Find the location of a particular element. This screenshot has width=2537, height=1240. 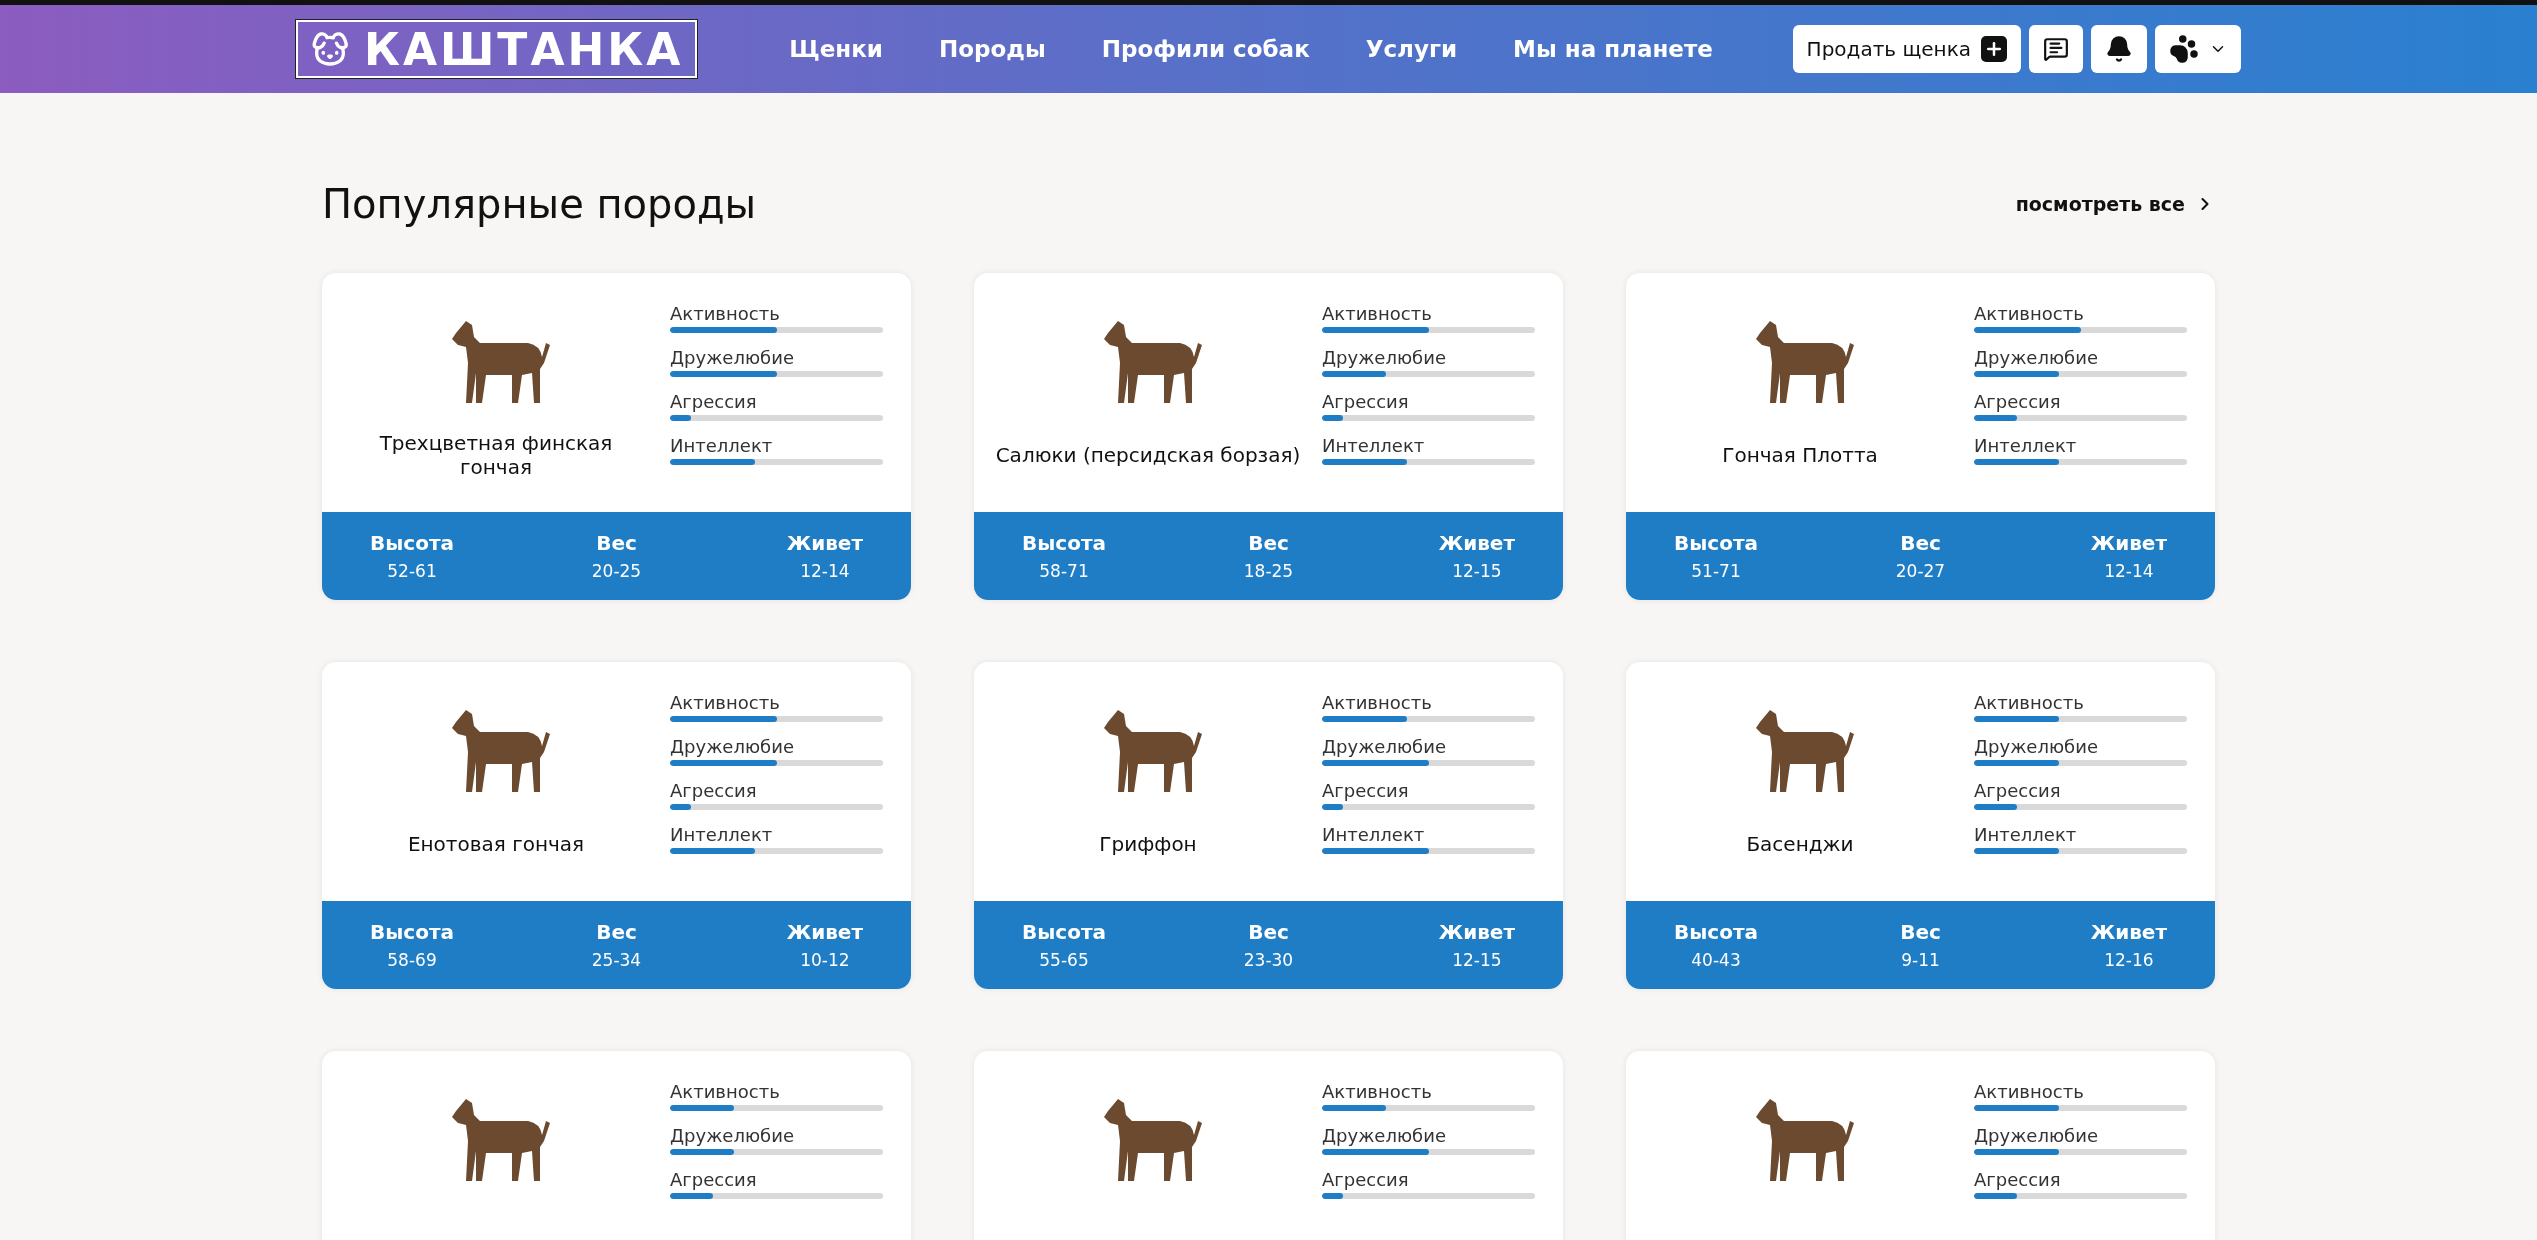

breed-card: Басенджи Активность Дружелюбие Агрессия Интеллект Высота 40-43 Вес 9-11 Живет 12-16 is located at coordinates (1920, 825).